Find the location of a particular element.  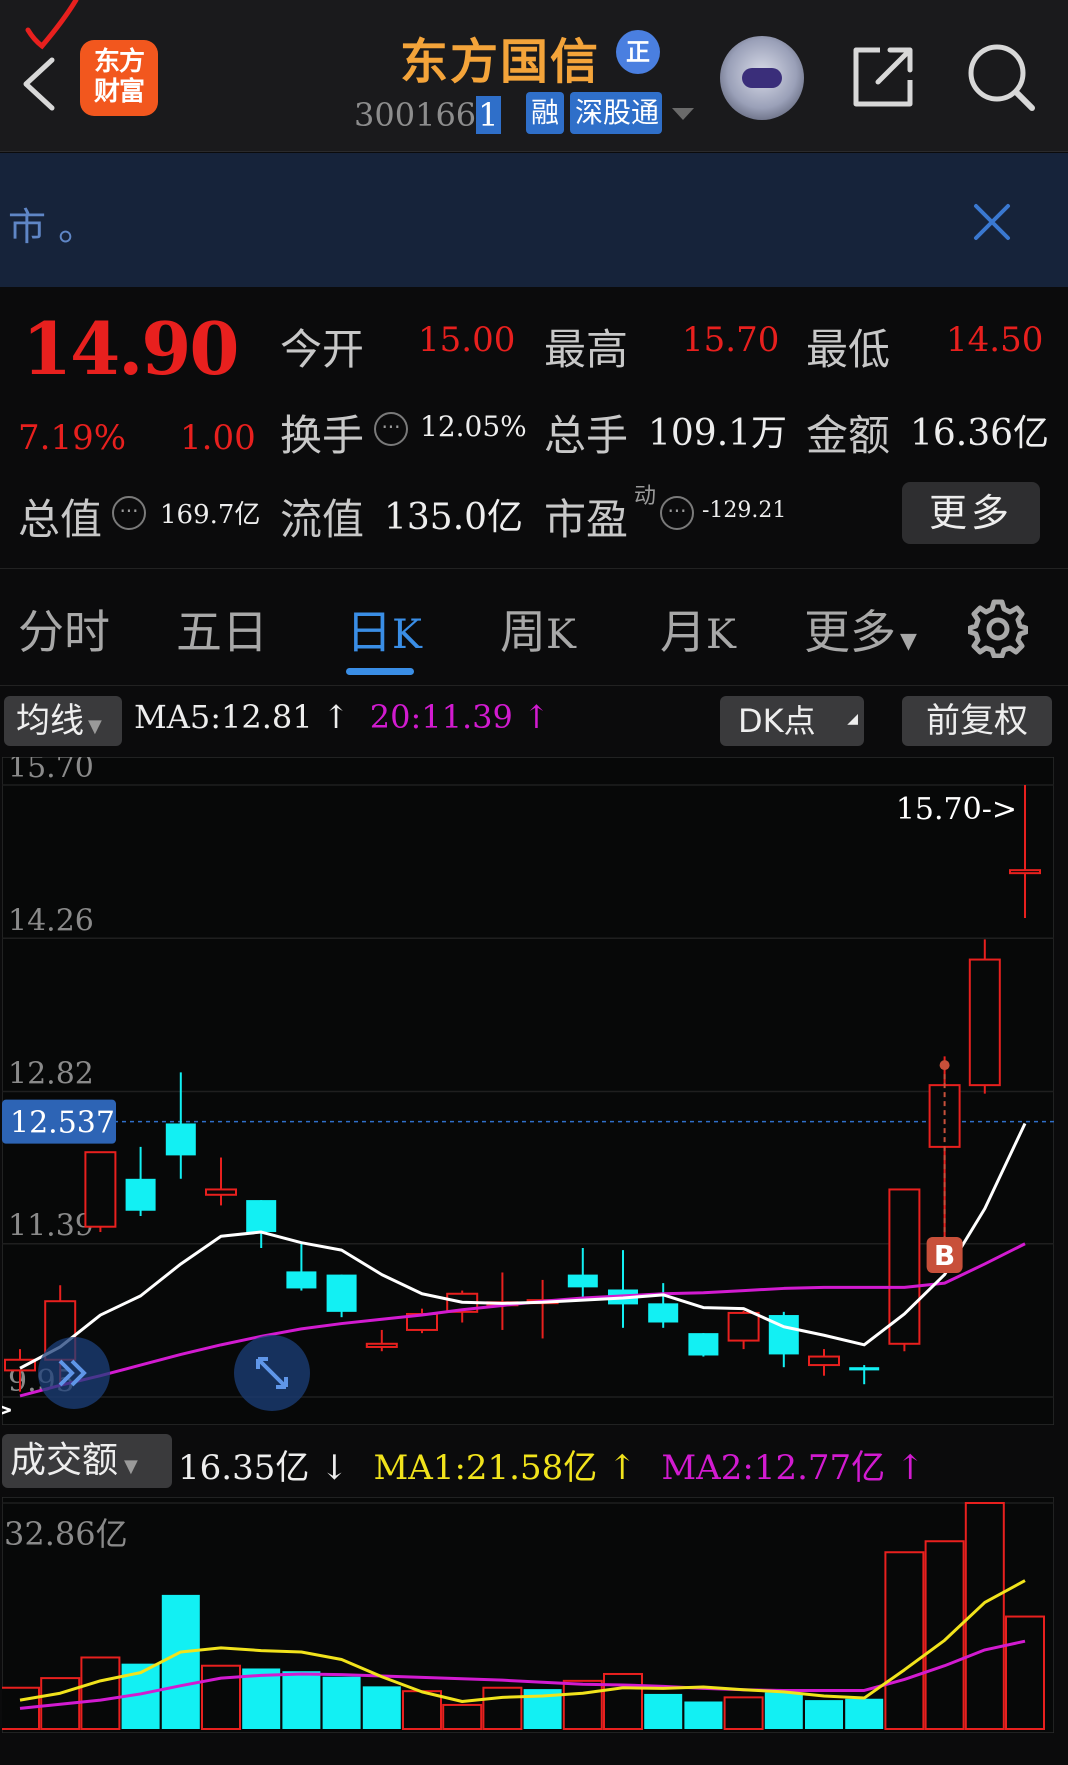

share-icon is located at coordinates (883, 77).